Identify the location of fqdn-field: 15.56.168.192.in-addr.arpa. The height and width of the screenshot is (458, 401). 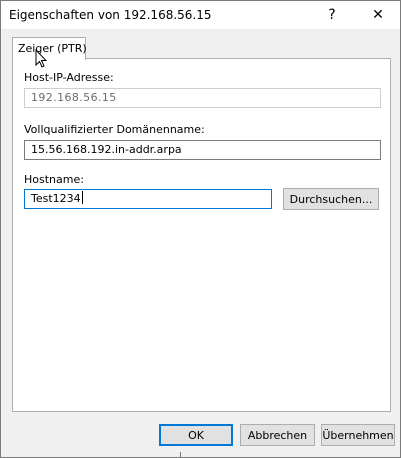
(202, 150).